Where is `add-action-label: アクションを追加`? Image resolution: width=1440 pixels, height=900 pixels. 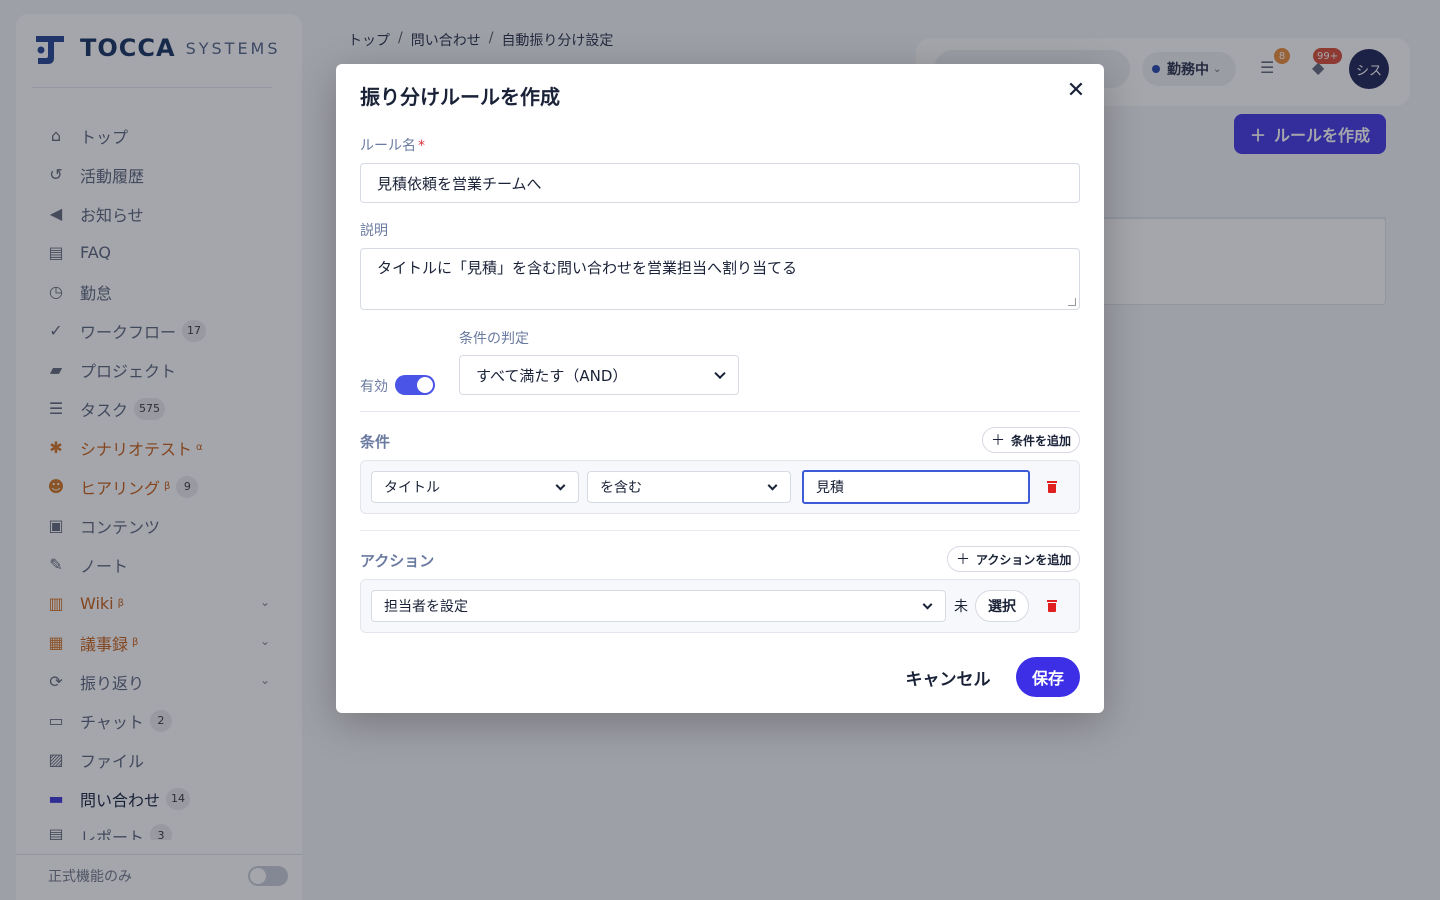 add-action-label: アクションを追加 is located at coordinates (1024, 559).